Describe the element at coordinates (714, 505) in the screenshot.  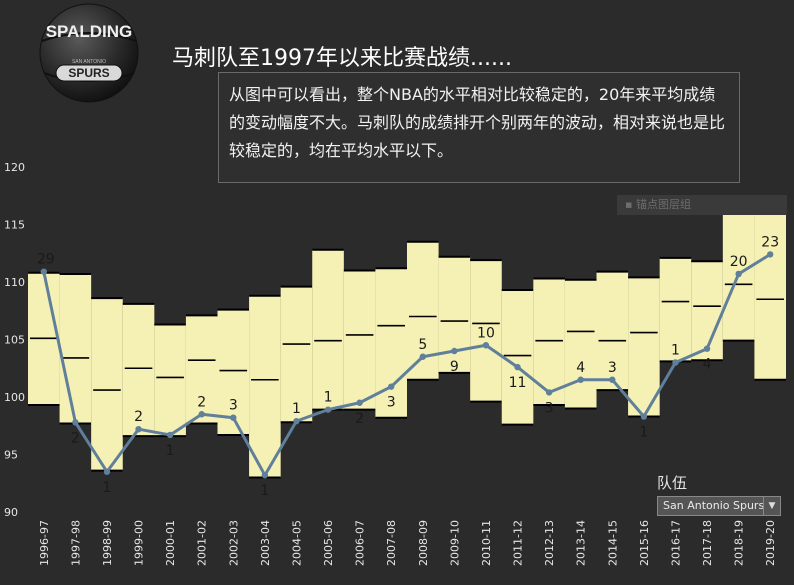
I see `team-filter-value: San Antonio Spurs` at that location.